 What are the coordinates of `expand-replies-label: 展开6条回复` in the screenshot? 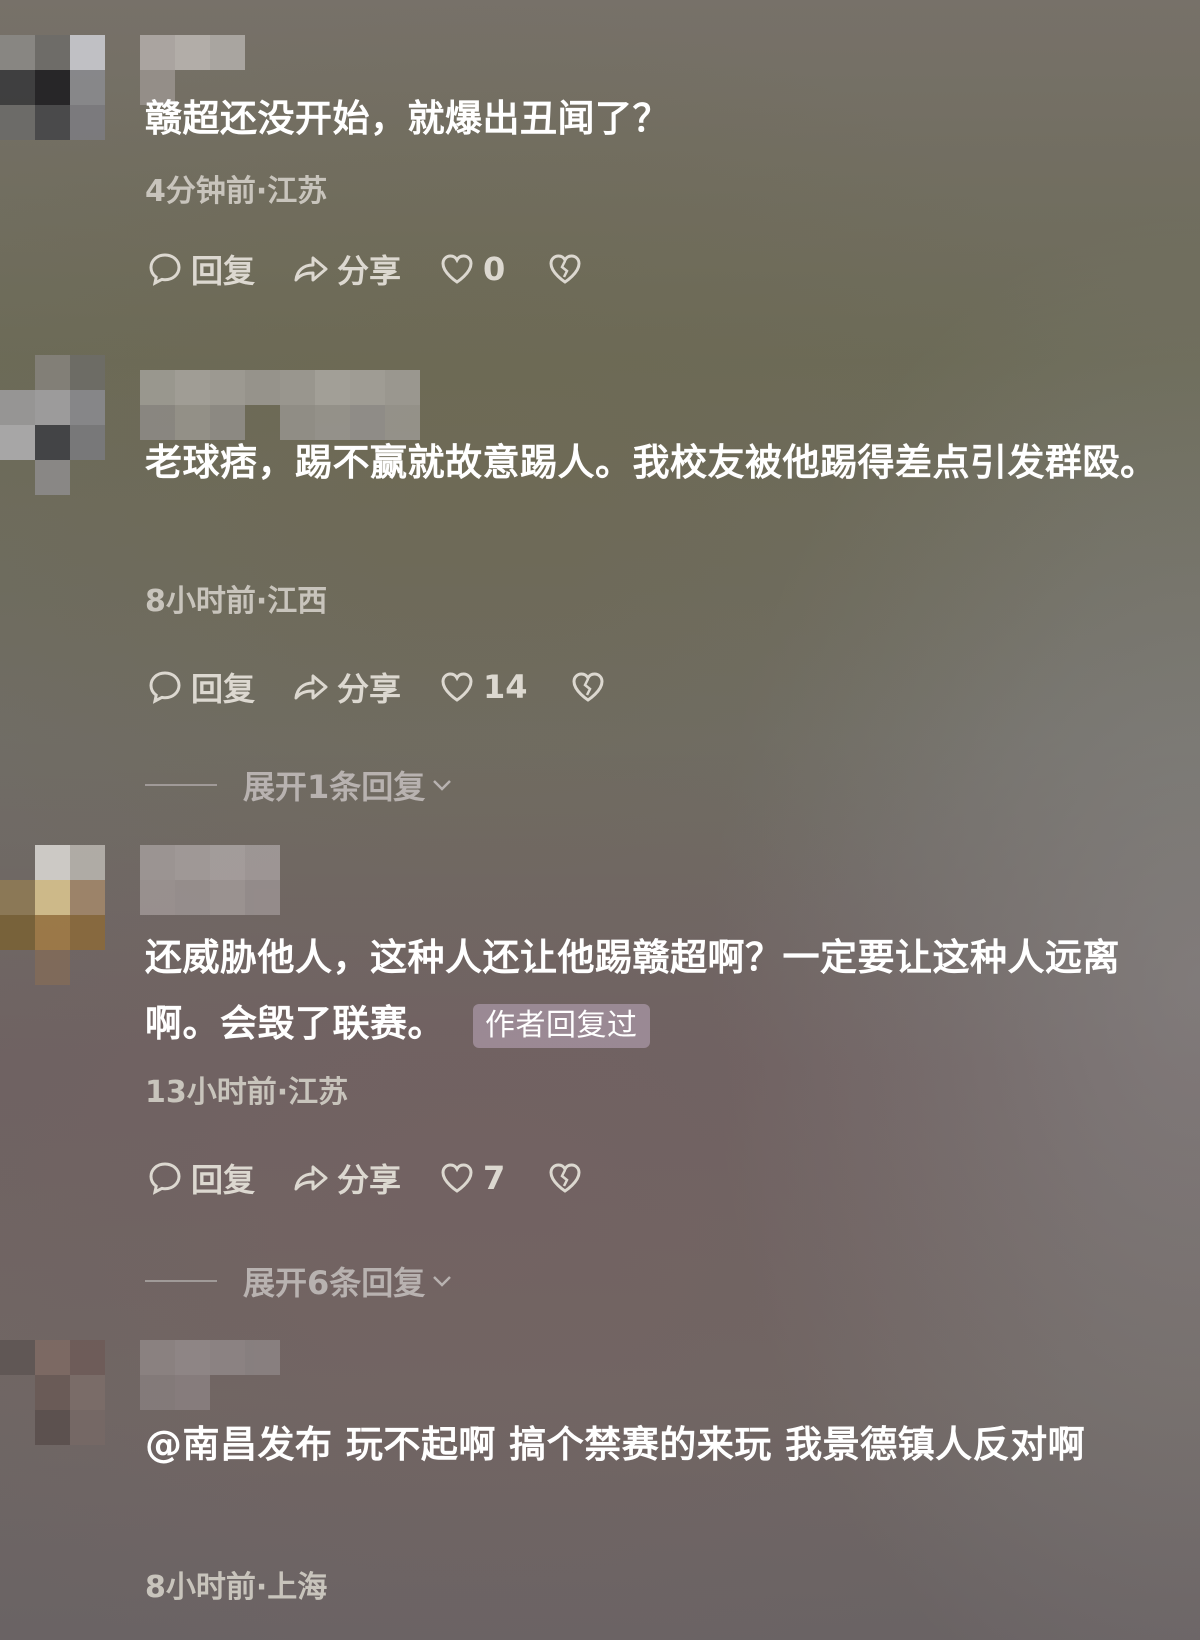 It's located at (334, 1283).